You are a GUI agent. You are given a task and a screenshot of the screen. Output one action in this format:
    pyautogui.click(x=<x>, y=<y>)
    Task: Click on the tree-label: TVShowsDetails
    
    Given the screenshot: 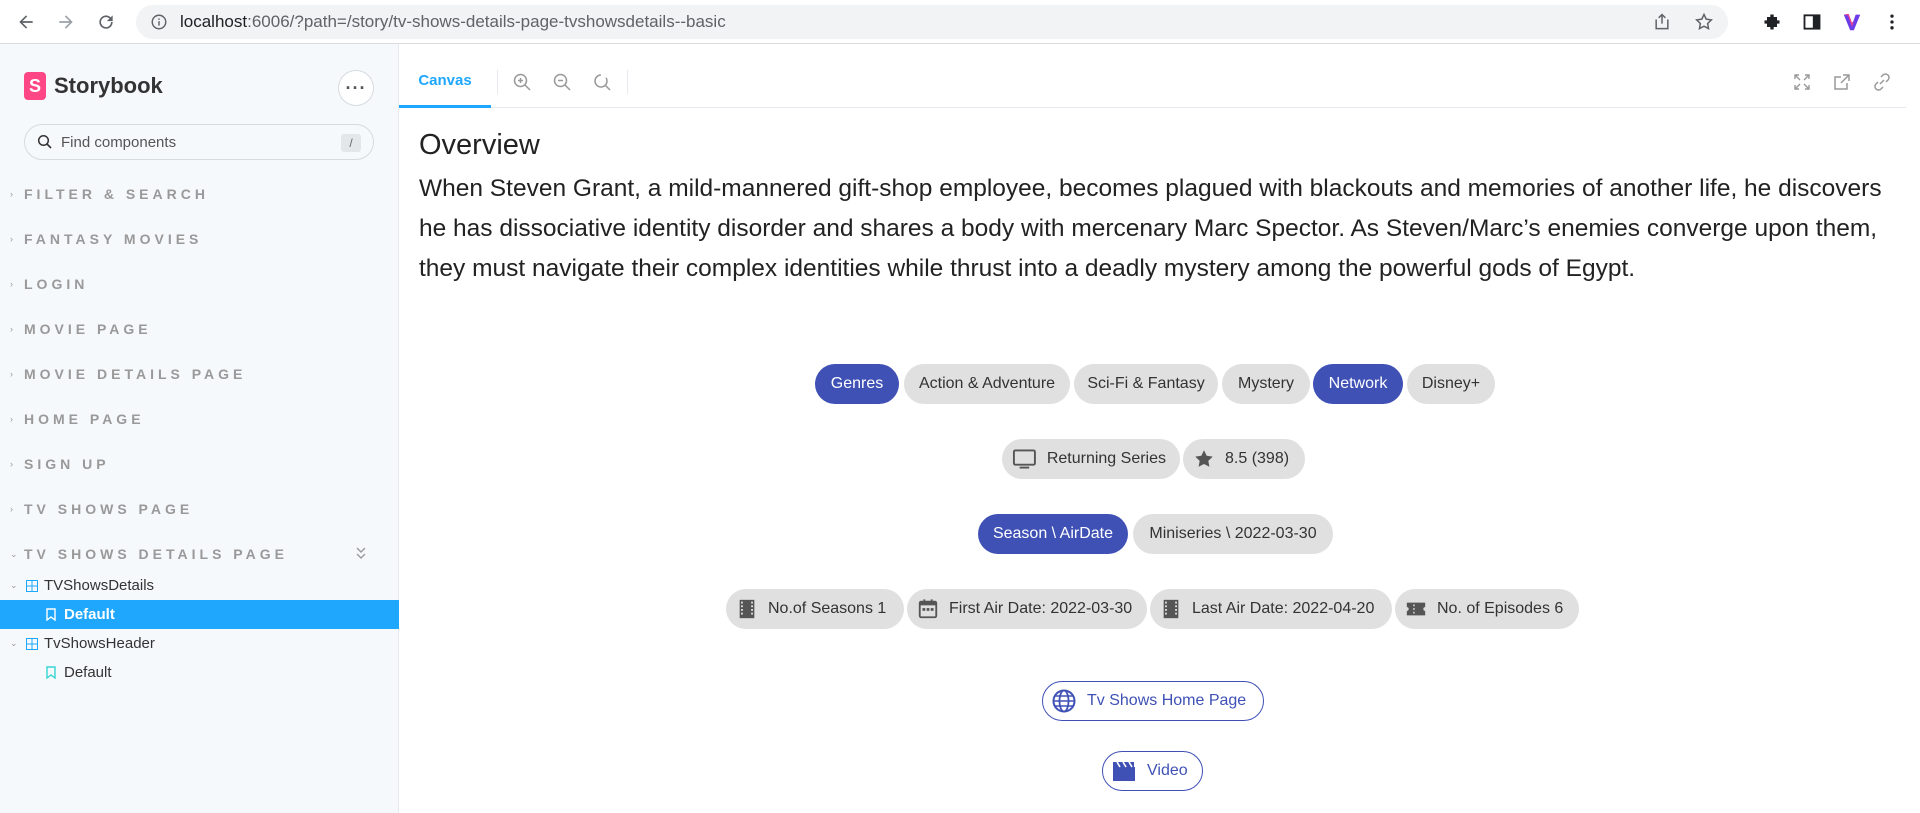 What is the action you would take?
    pyautogui.click(x=99, y=585)
    